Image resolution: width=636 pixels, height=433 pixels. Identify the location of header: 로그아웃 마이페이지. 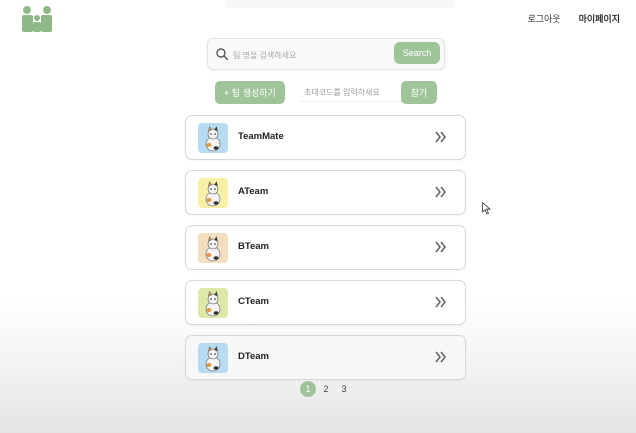
(318, 18).